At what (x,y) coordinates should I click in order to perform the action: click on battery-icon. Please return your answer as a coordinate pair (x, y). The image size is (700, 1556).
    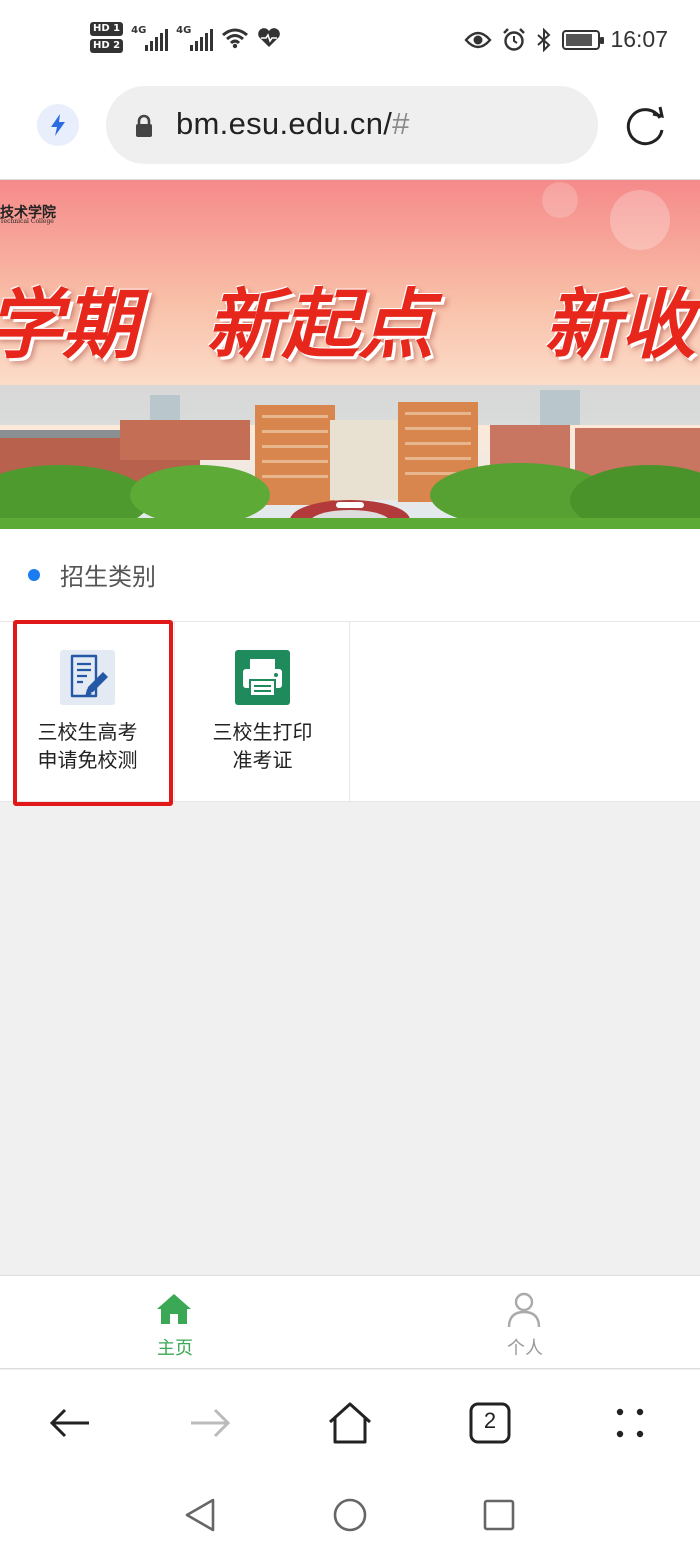
    Looking at the image, I should click on (583, 39).